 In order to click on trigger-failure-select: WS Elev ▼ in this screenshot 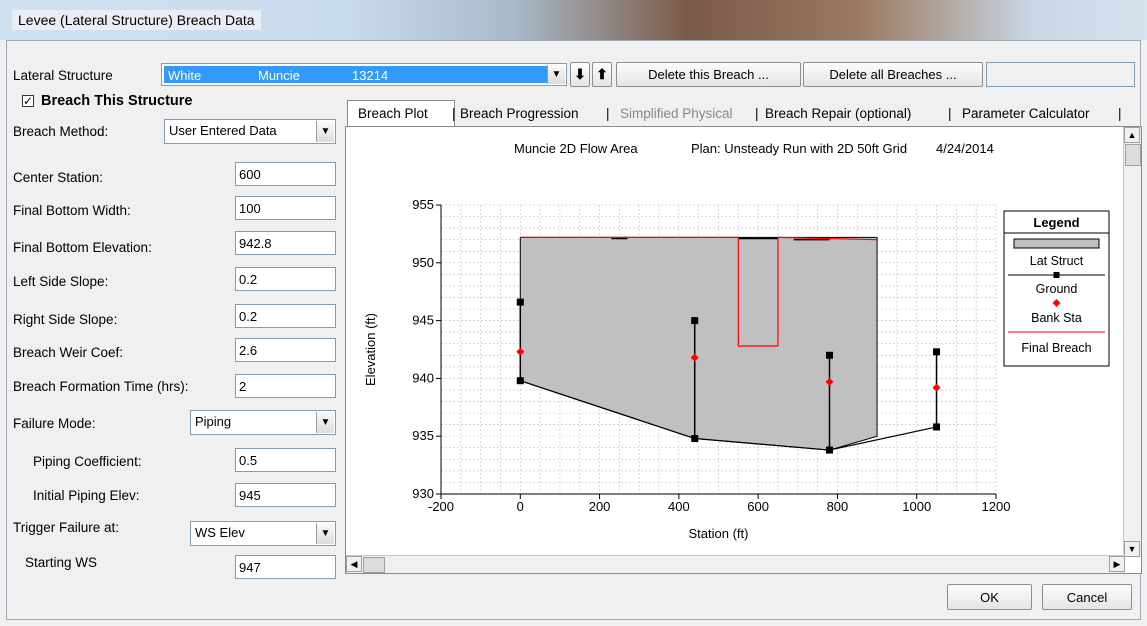, I will do `click(263, 533)`.